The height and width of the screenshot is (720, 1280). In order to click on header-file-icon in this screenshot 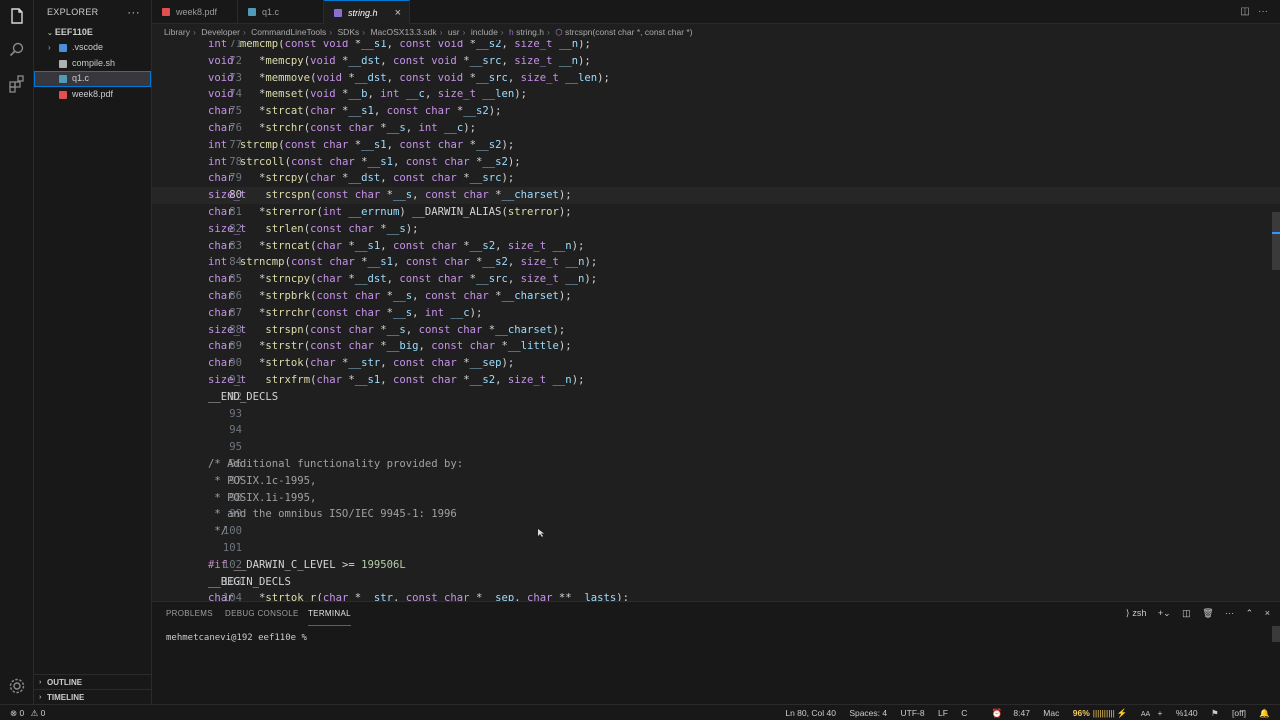, I will do `click(338, 13)`.